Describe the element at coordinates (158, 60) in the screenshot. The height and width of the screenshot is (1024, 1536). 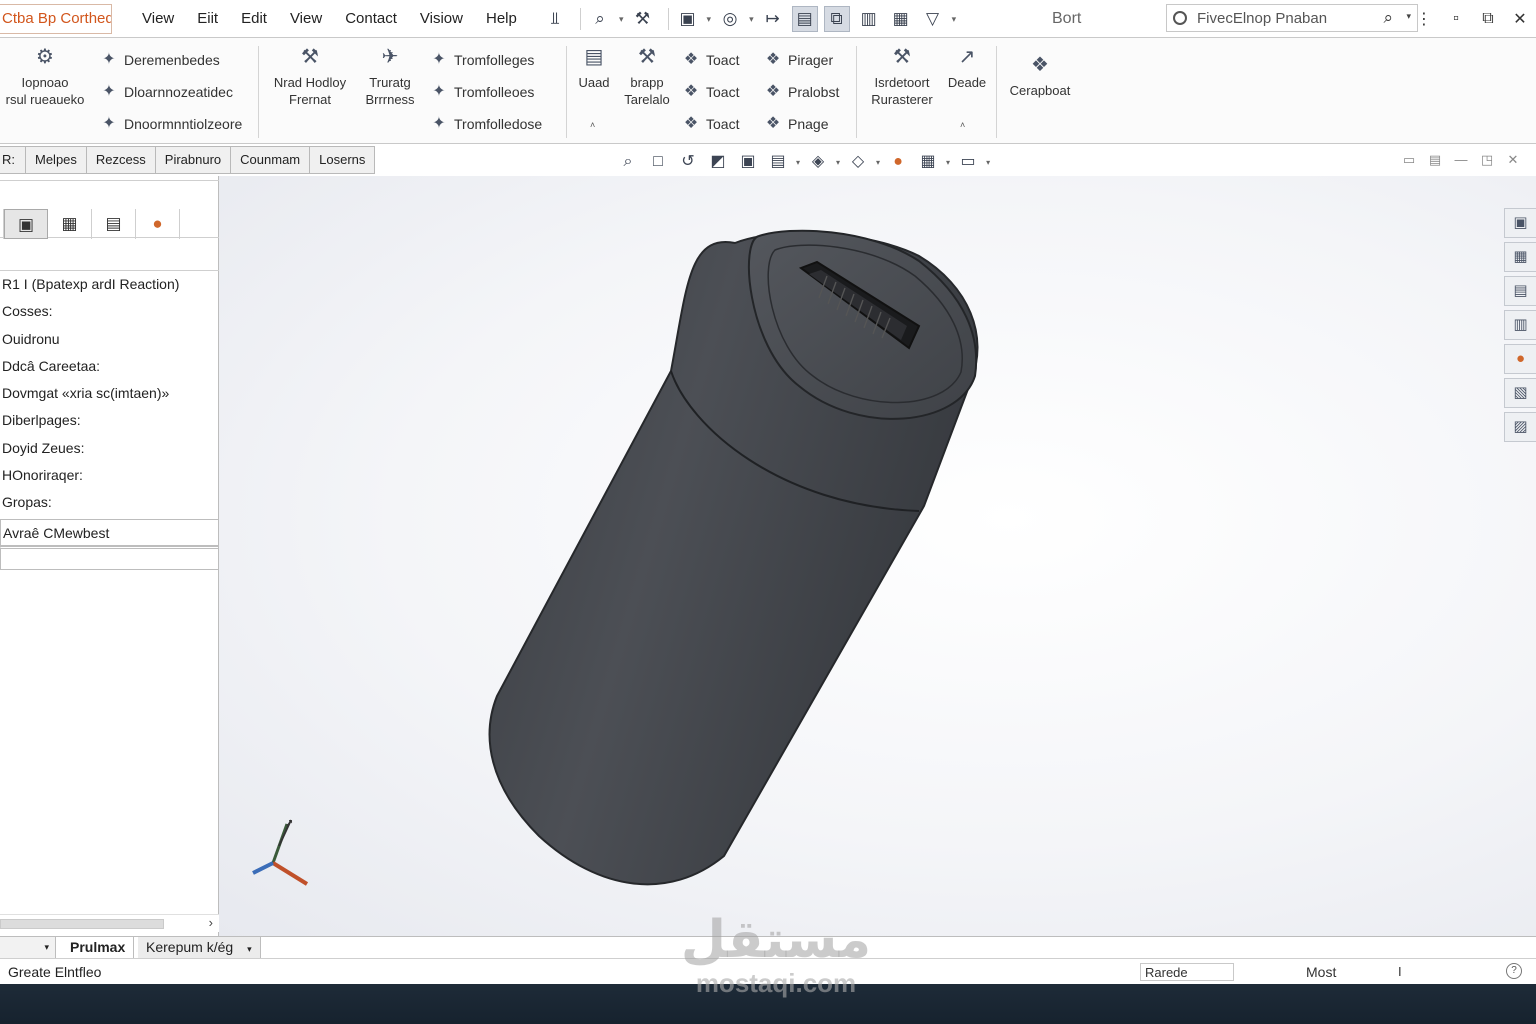
I see `ribbon-small-button: ✦ Deremenbedes` at that location.